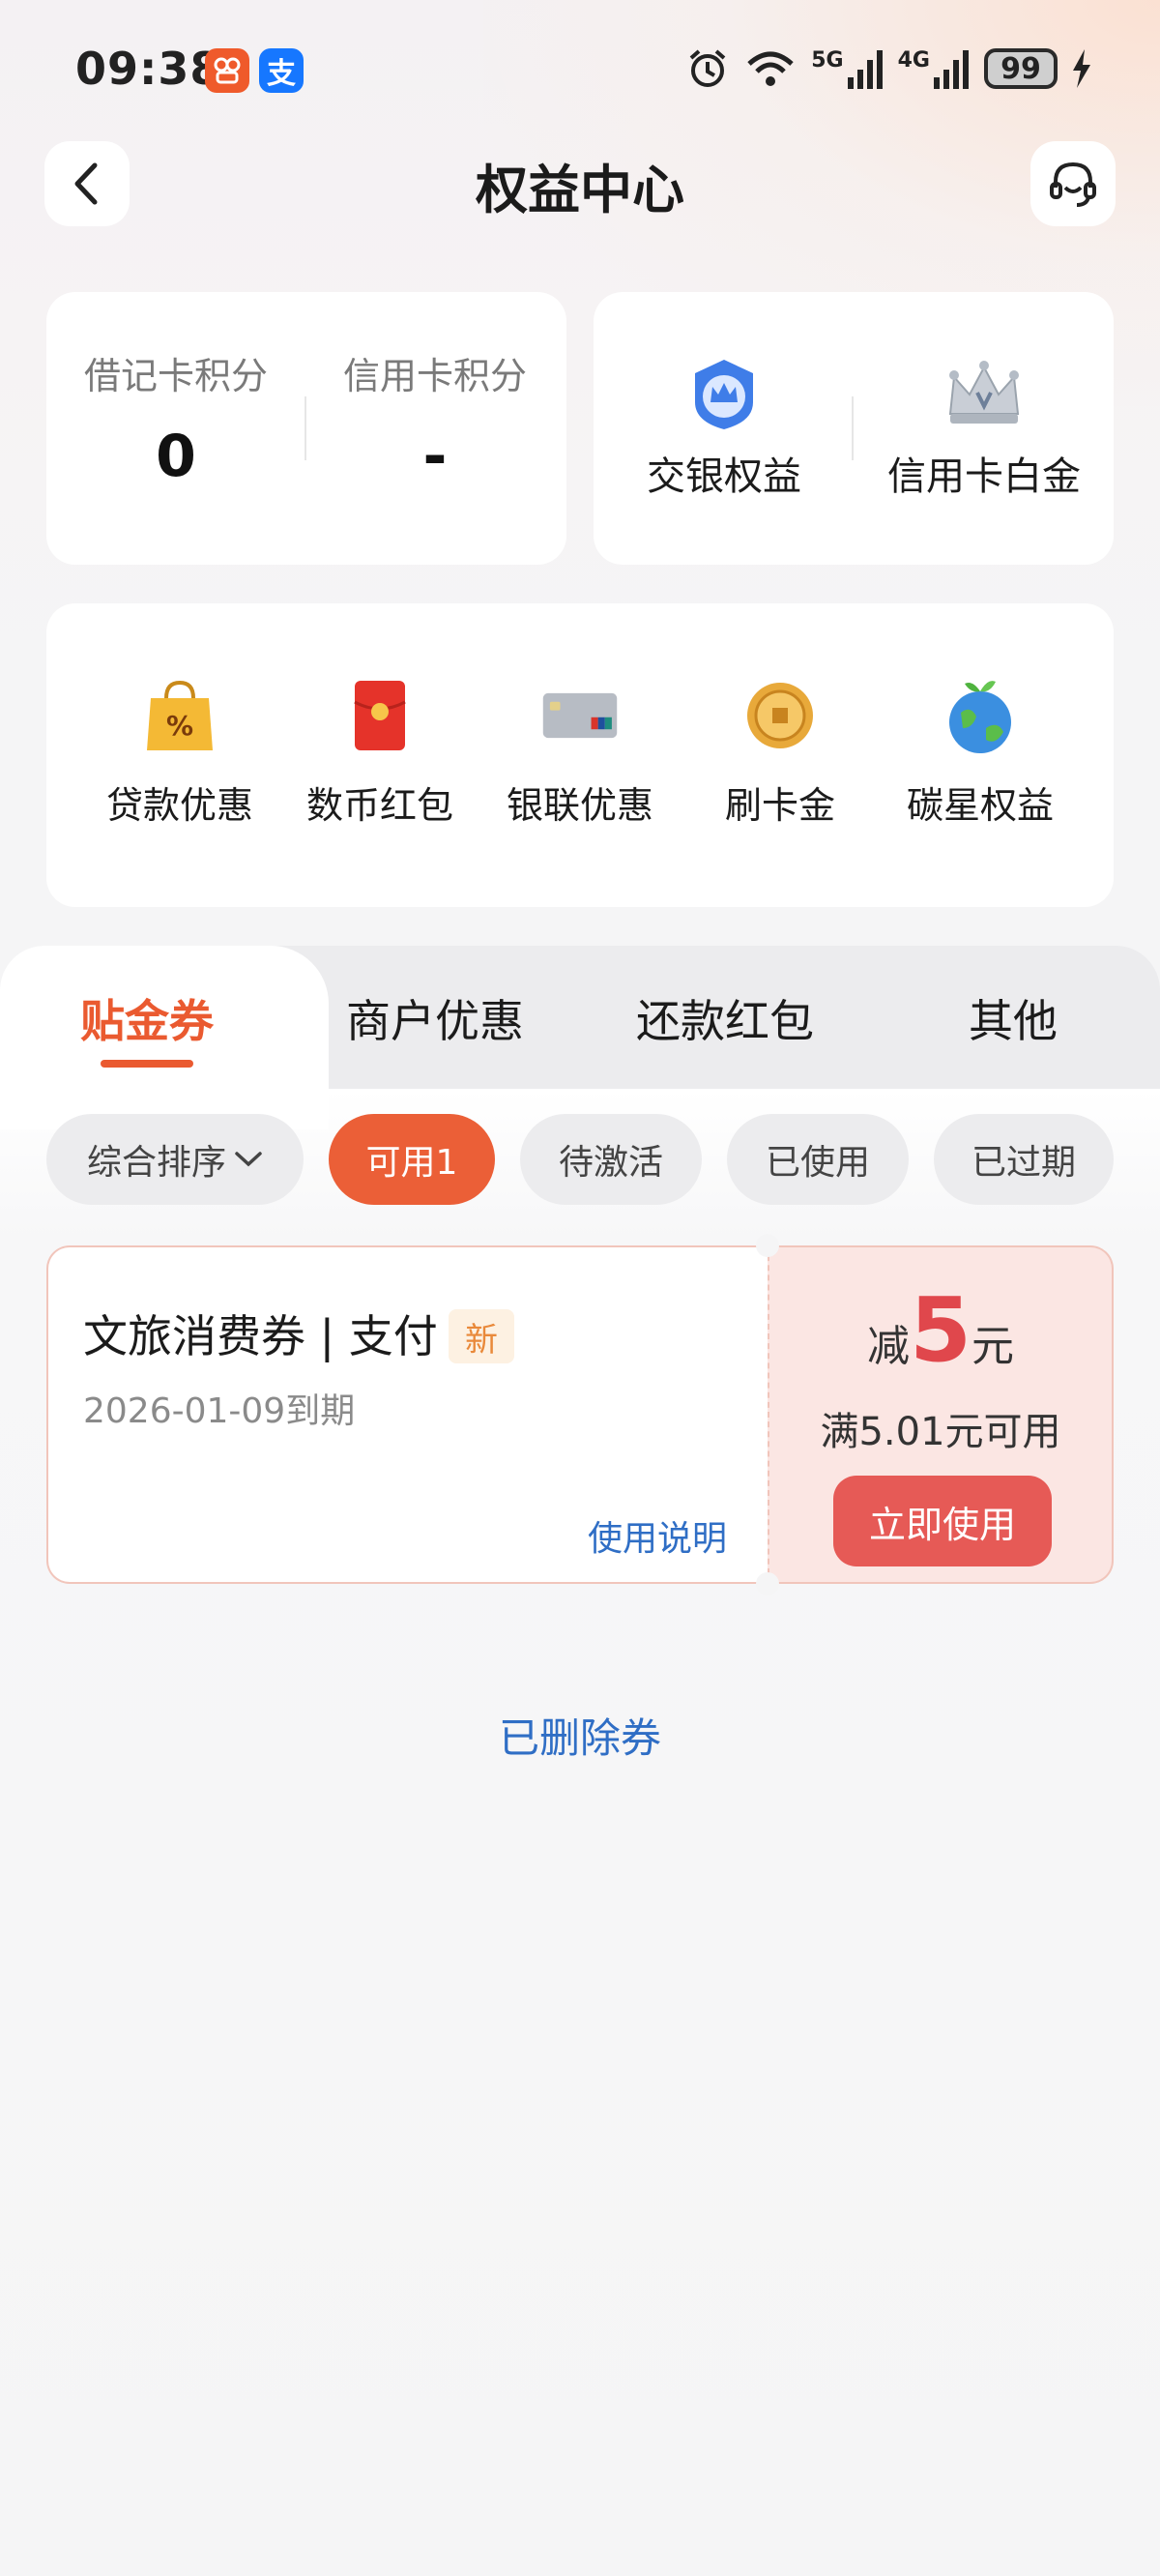  I want to click on discount-unit: 元, so click(993, 1346).